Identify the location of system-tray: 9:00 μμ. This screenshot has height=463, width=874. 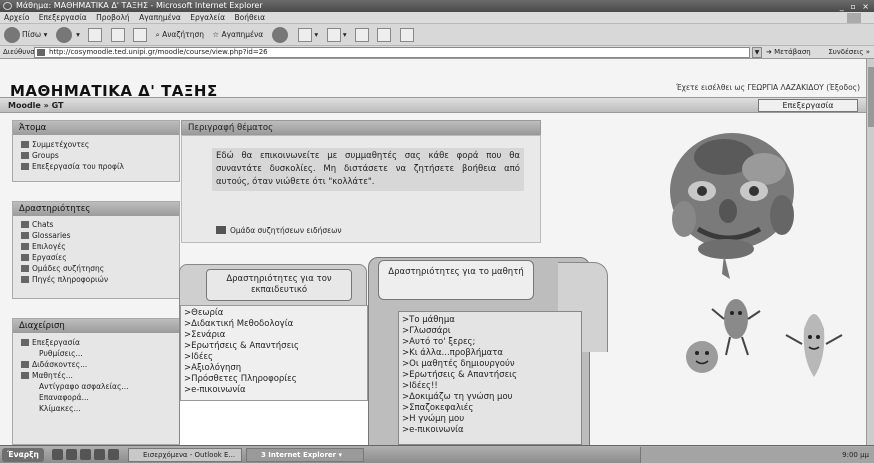
(757, 455).